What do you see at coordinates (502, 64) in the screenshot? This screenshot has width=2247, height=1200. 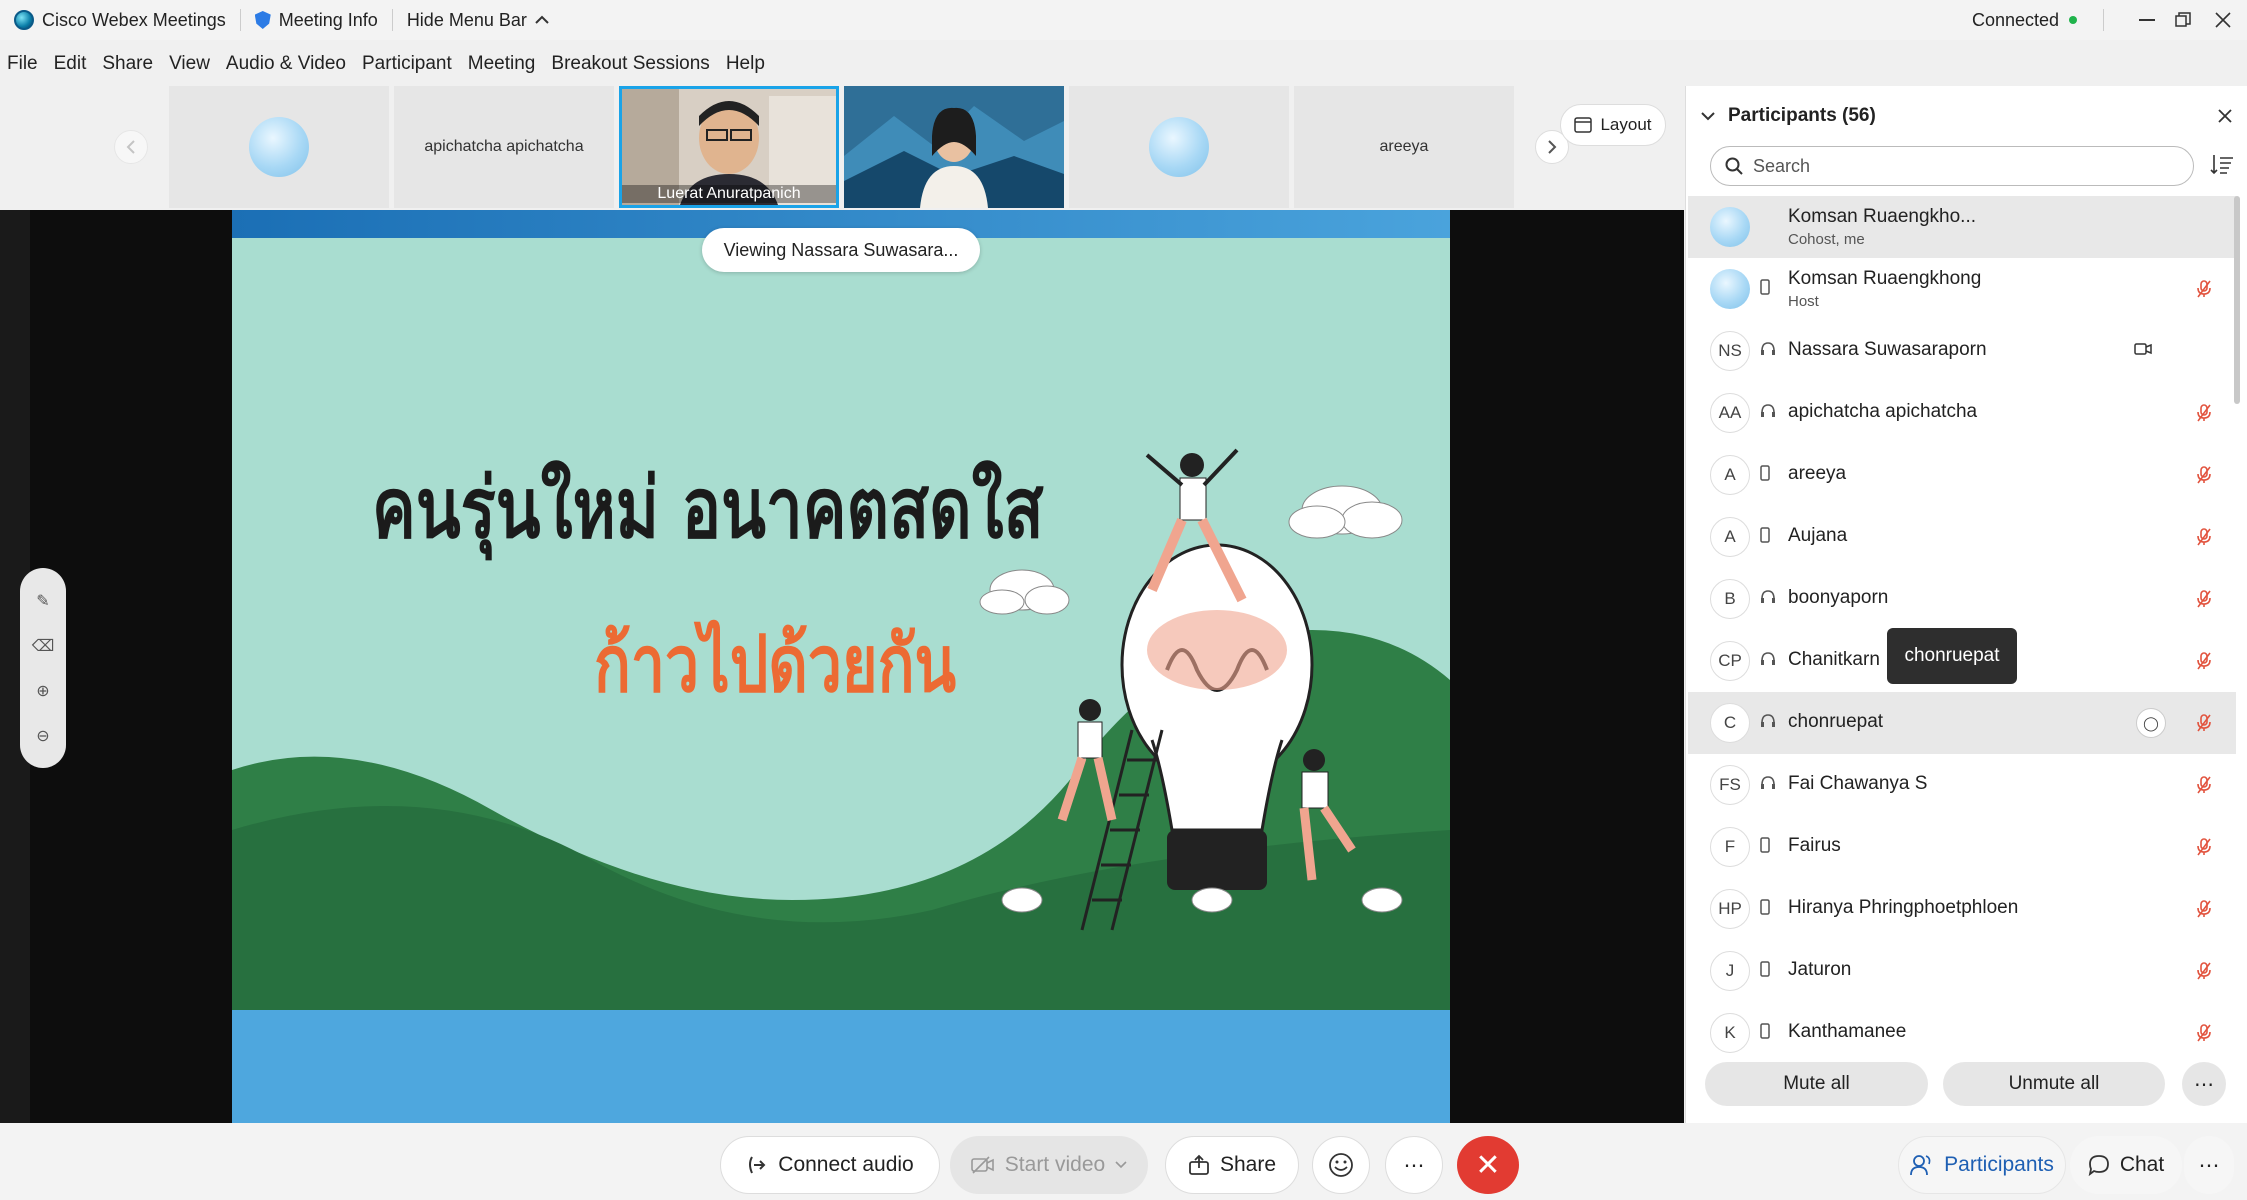 I see `menu-meeting: Meeting` at bounding box center [502, 64].